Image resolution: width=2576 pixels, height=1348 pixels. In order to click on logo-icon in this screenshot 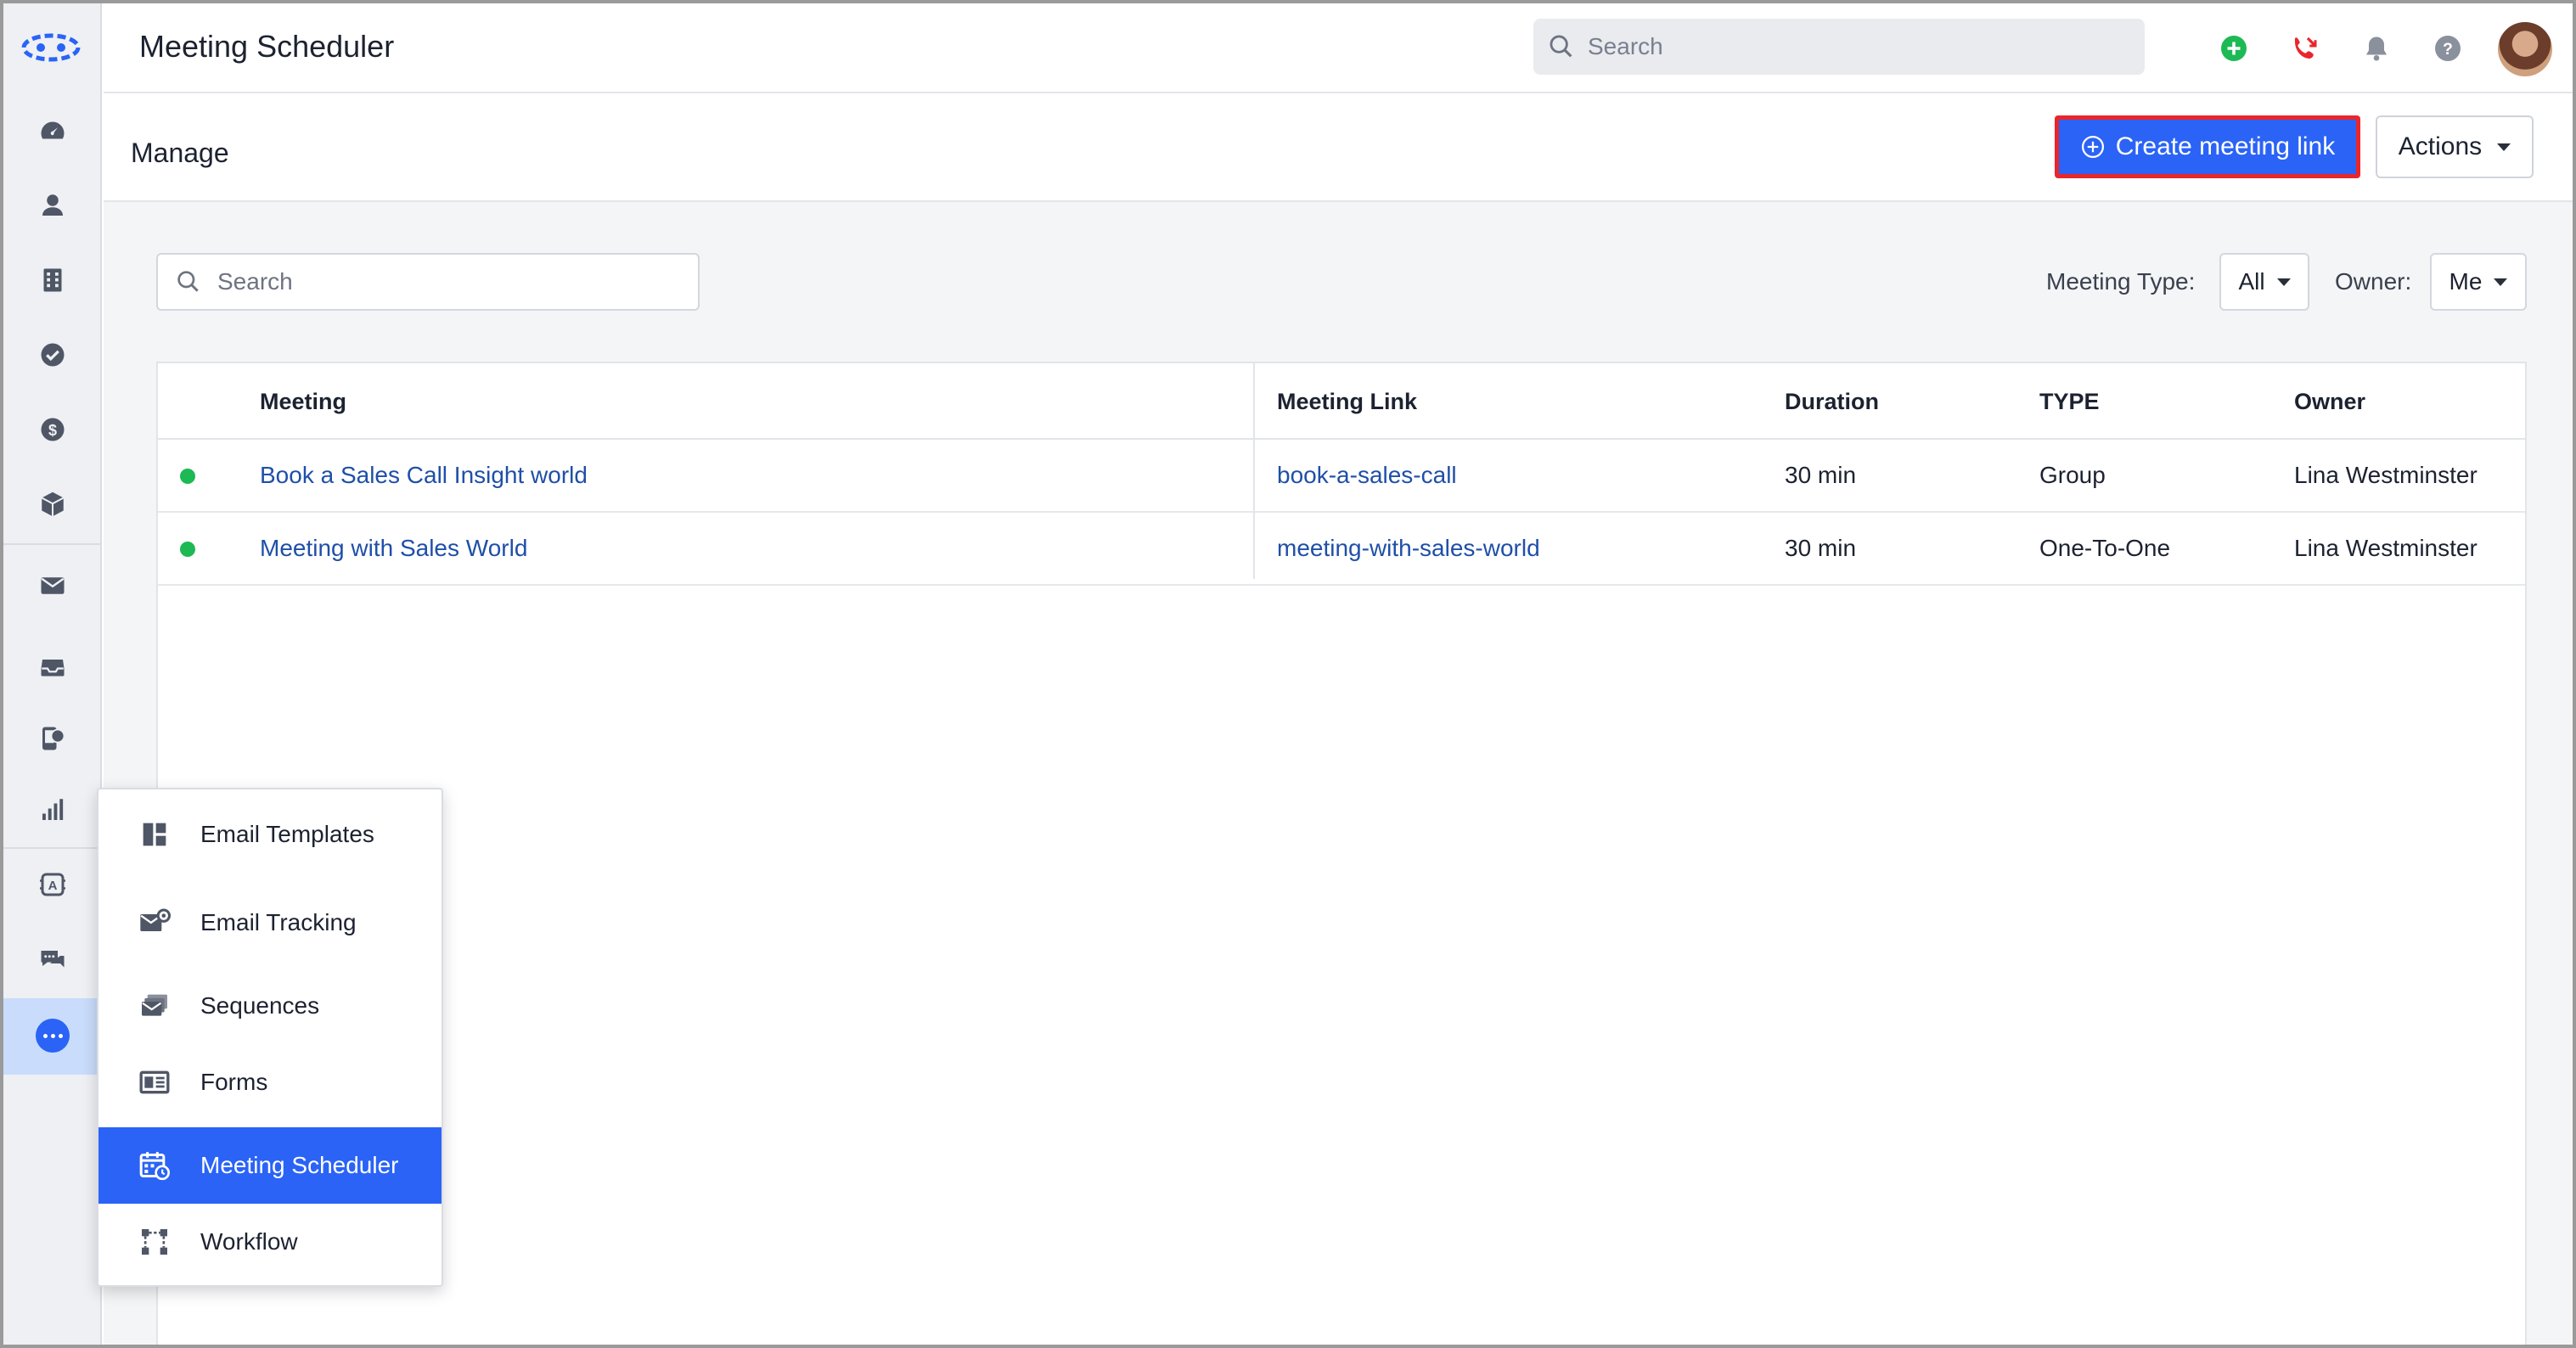, I will do `click(51, 47)`.